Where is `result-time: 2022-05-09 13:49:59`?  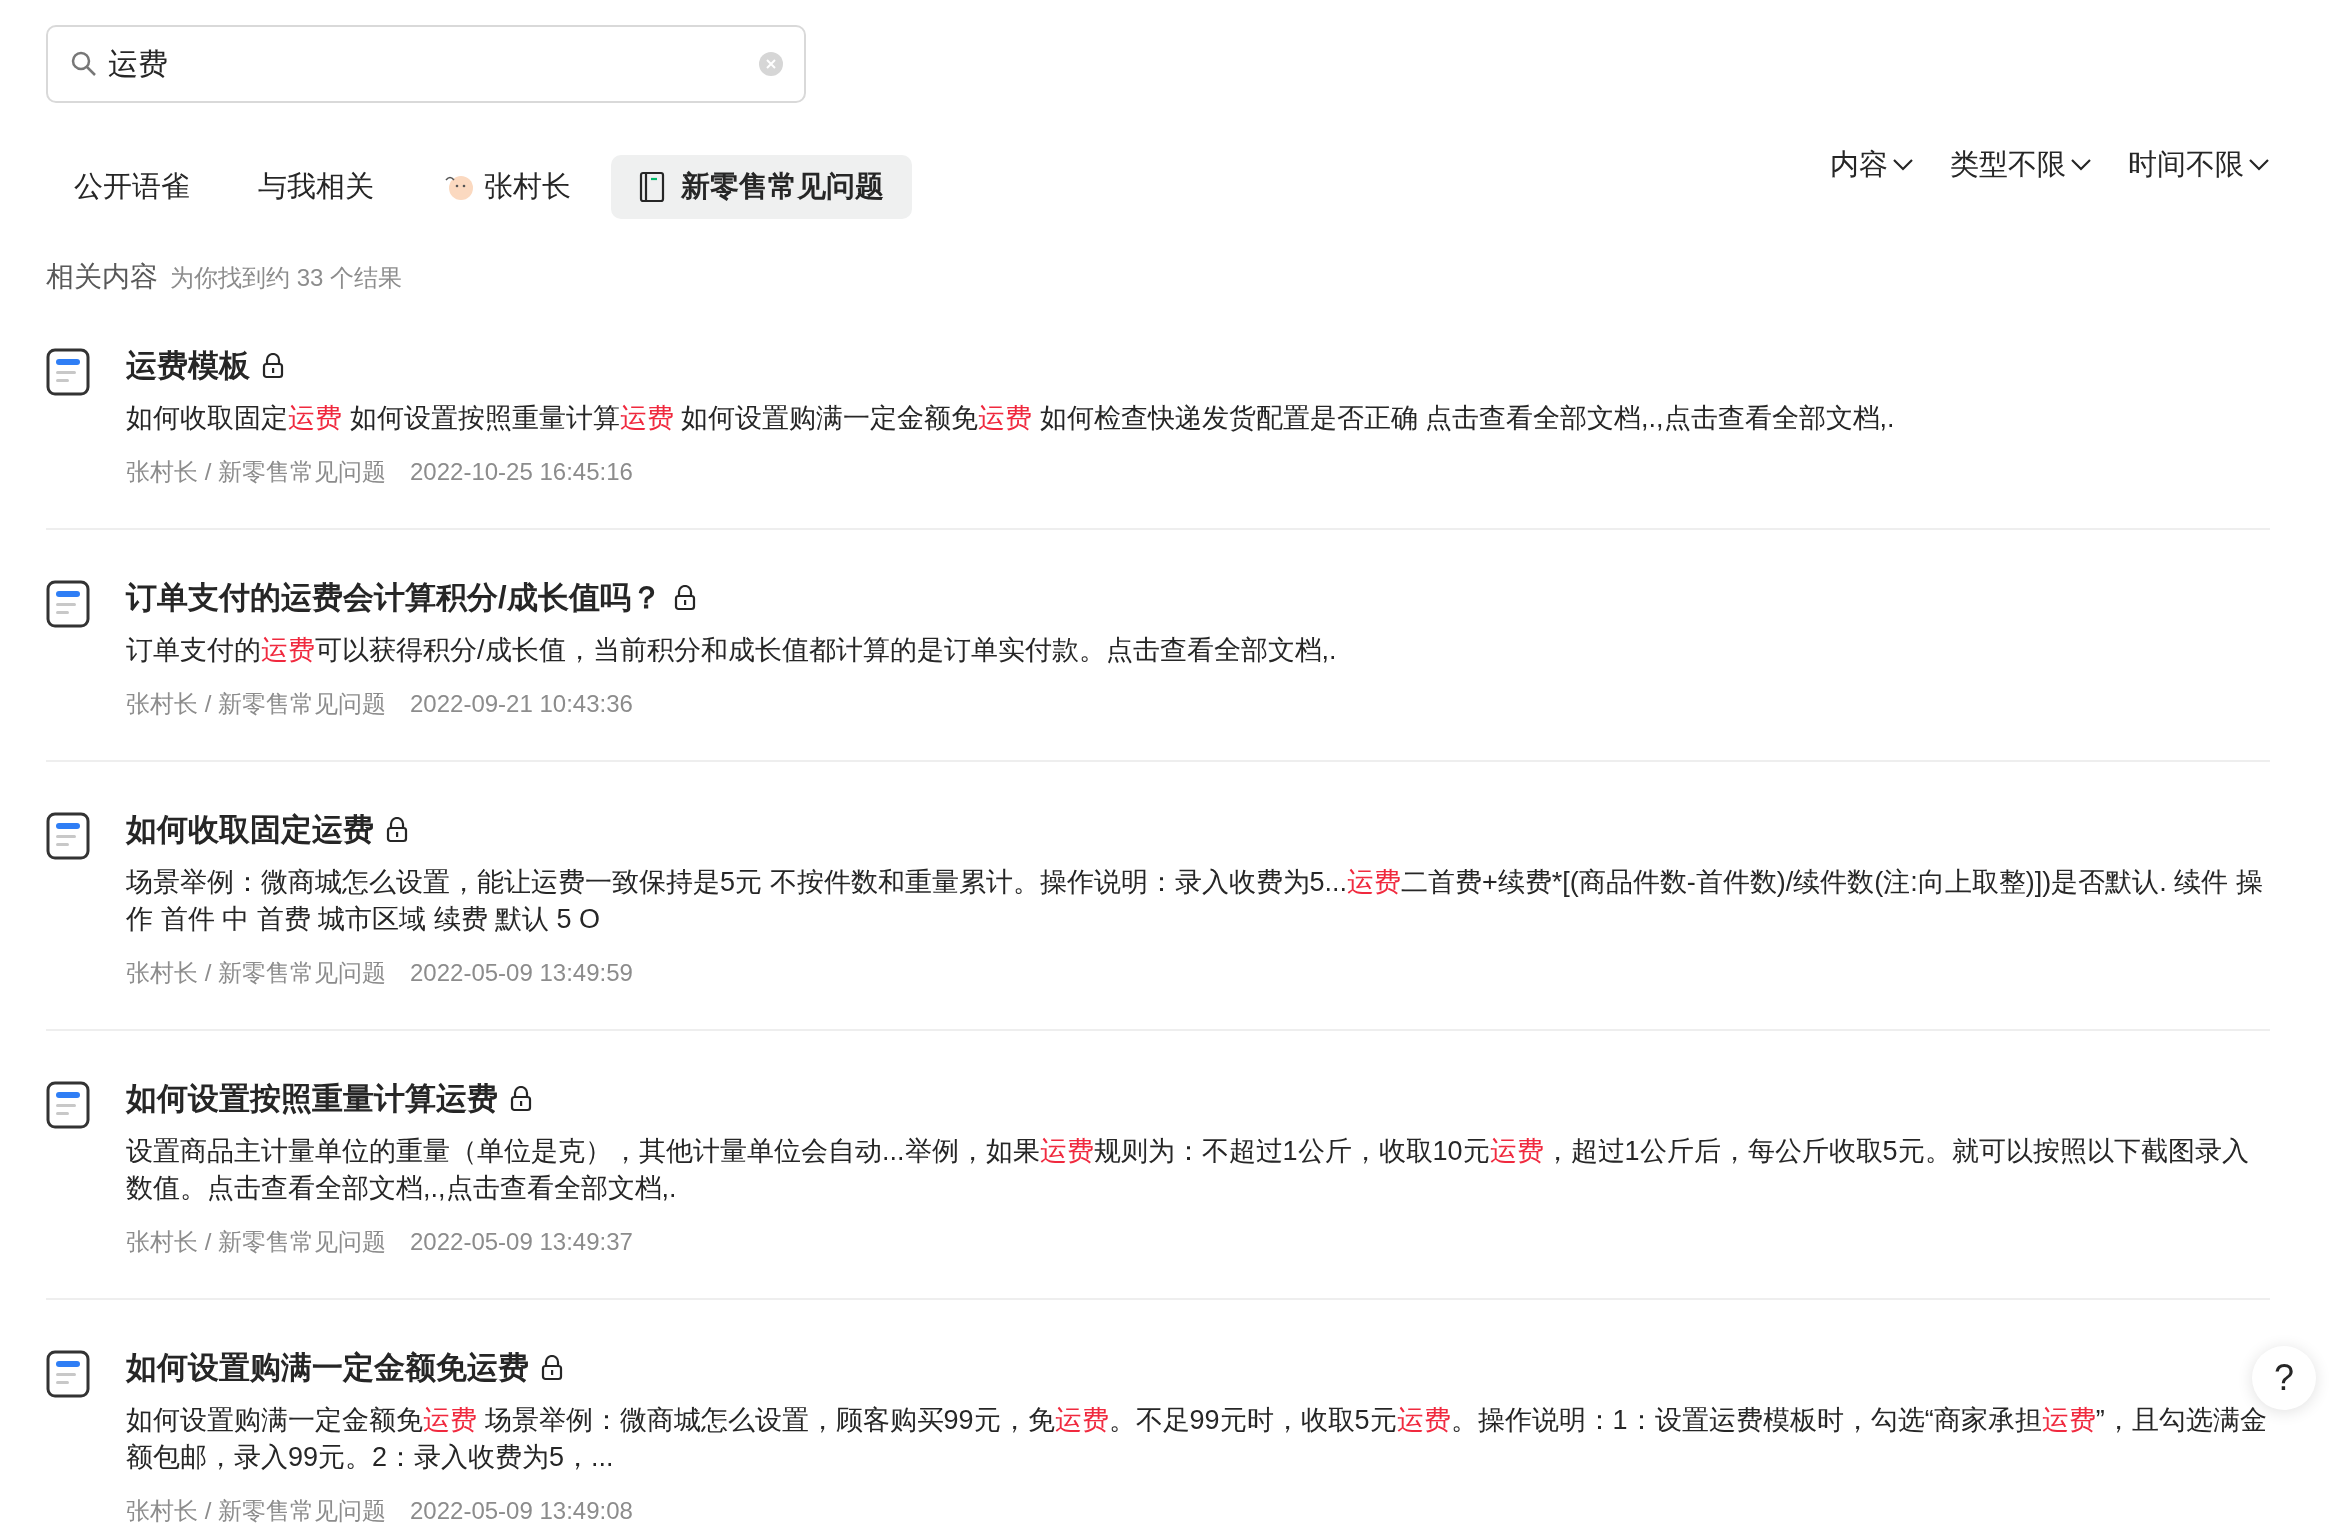
result-time: 2022-05-09 13:49:59 is located at coordinates (521, 973).